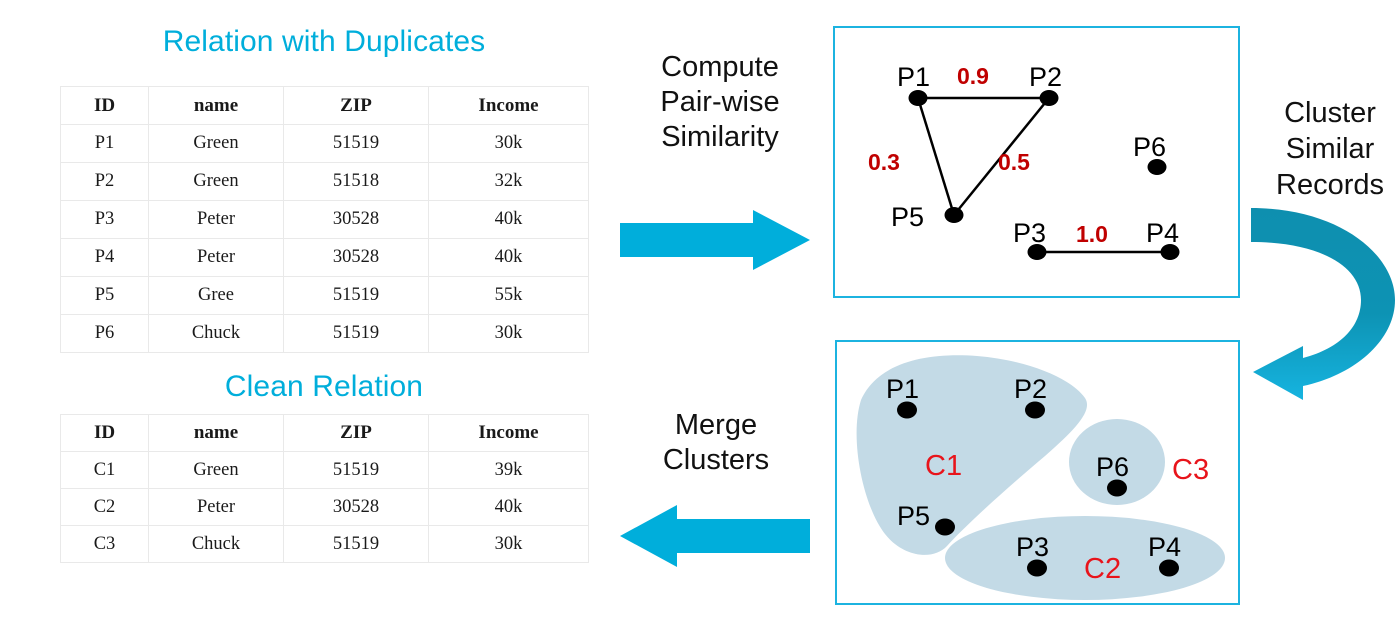 Image resolution: width=1400 pixels, height=622 pixels. What do you see at coordinates (1190, 470) in the screenshot?
I see `cluster-label-c3: C3` at bounding box center [1190, 470].